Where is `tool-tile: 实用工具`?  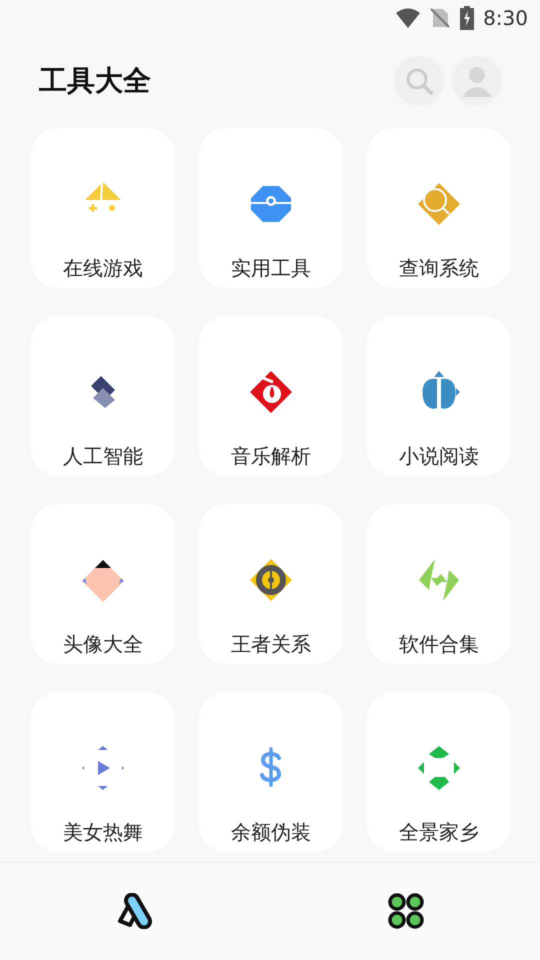
tool-tile: 实用工具 is located at coordinates (271, 208).